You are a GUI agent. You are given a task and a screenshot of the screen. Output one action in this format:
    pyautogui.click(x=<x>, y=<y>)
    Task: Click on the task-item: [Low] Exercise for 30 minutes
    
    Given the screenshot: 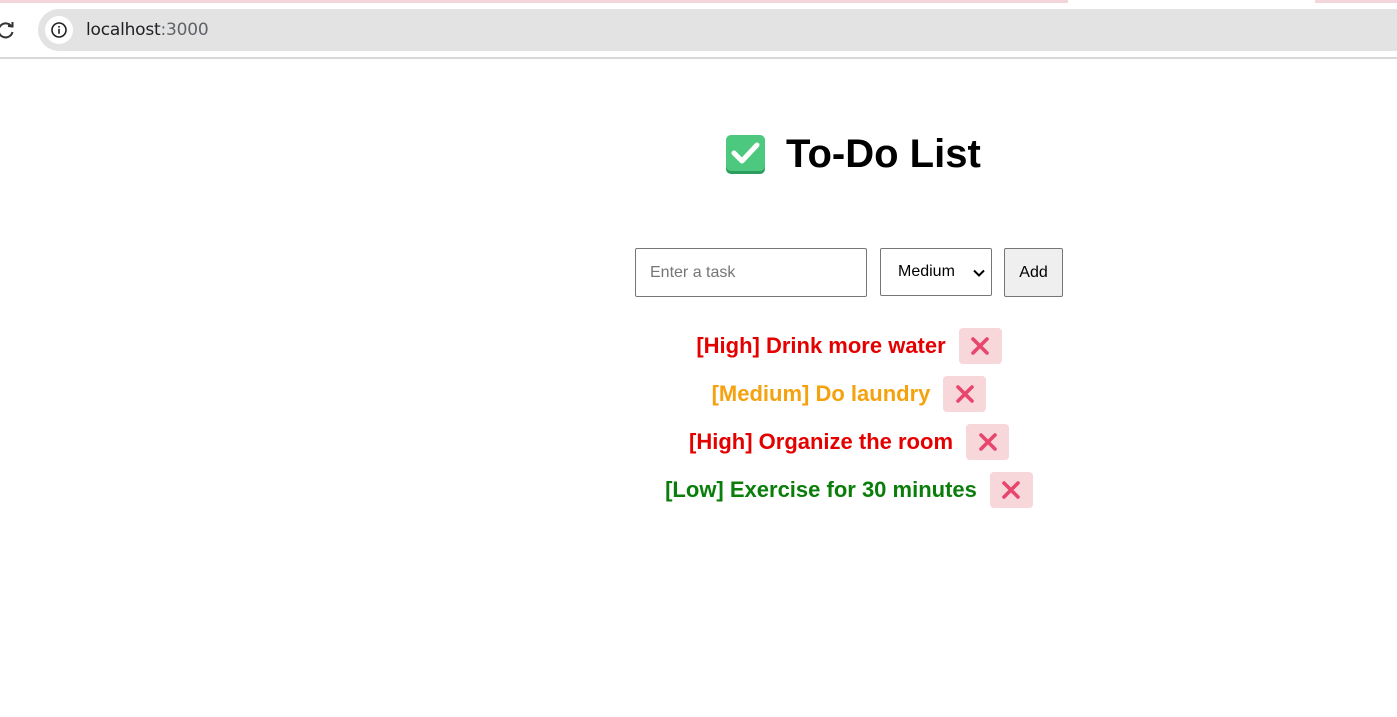 What is the action you would take?
    pyautogui.click(x=698, y=490)
    